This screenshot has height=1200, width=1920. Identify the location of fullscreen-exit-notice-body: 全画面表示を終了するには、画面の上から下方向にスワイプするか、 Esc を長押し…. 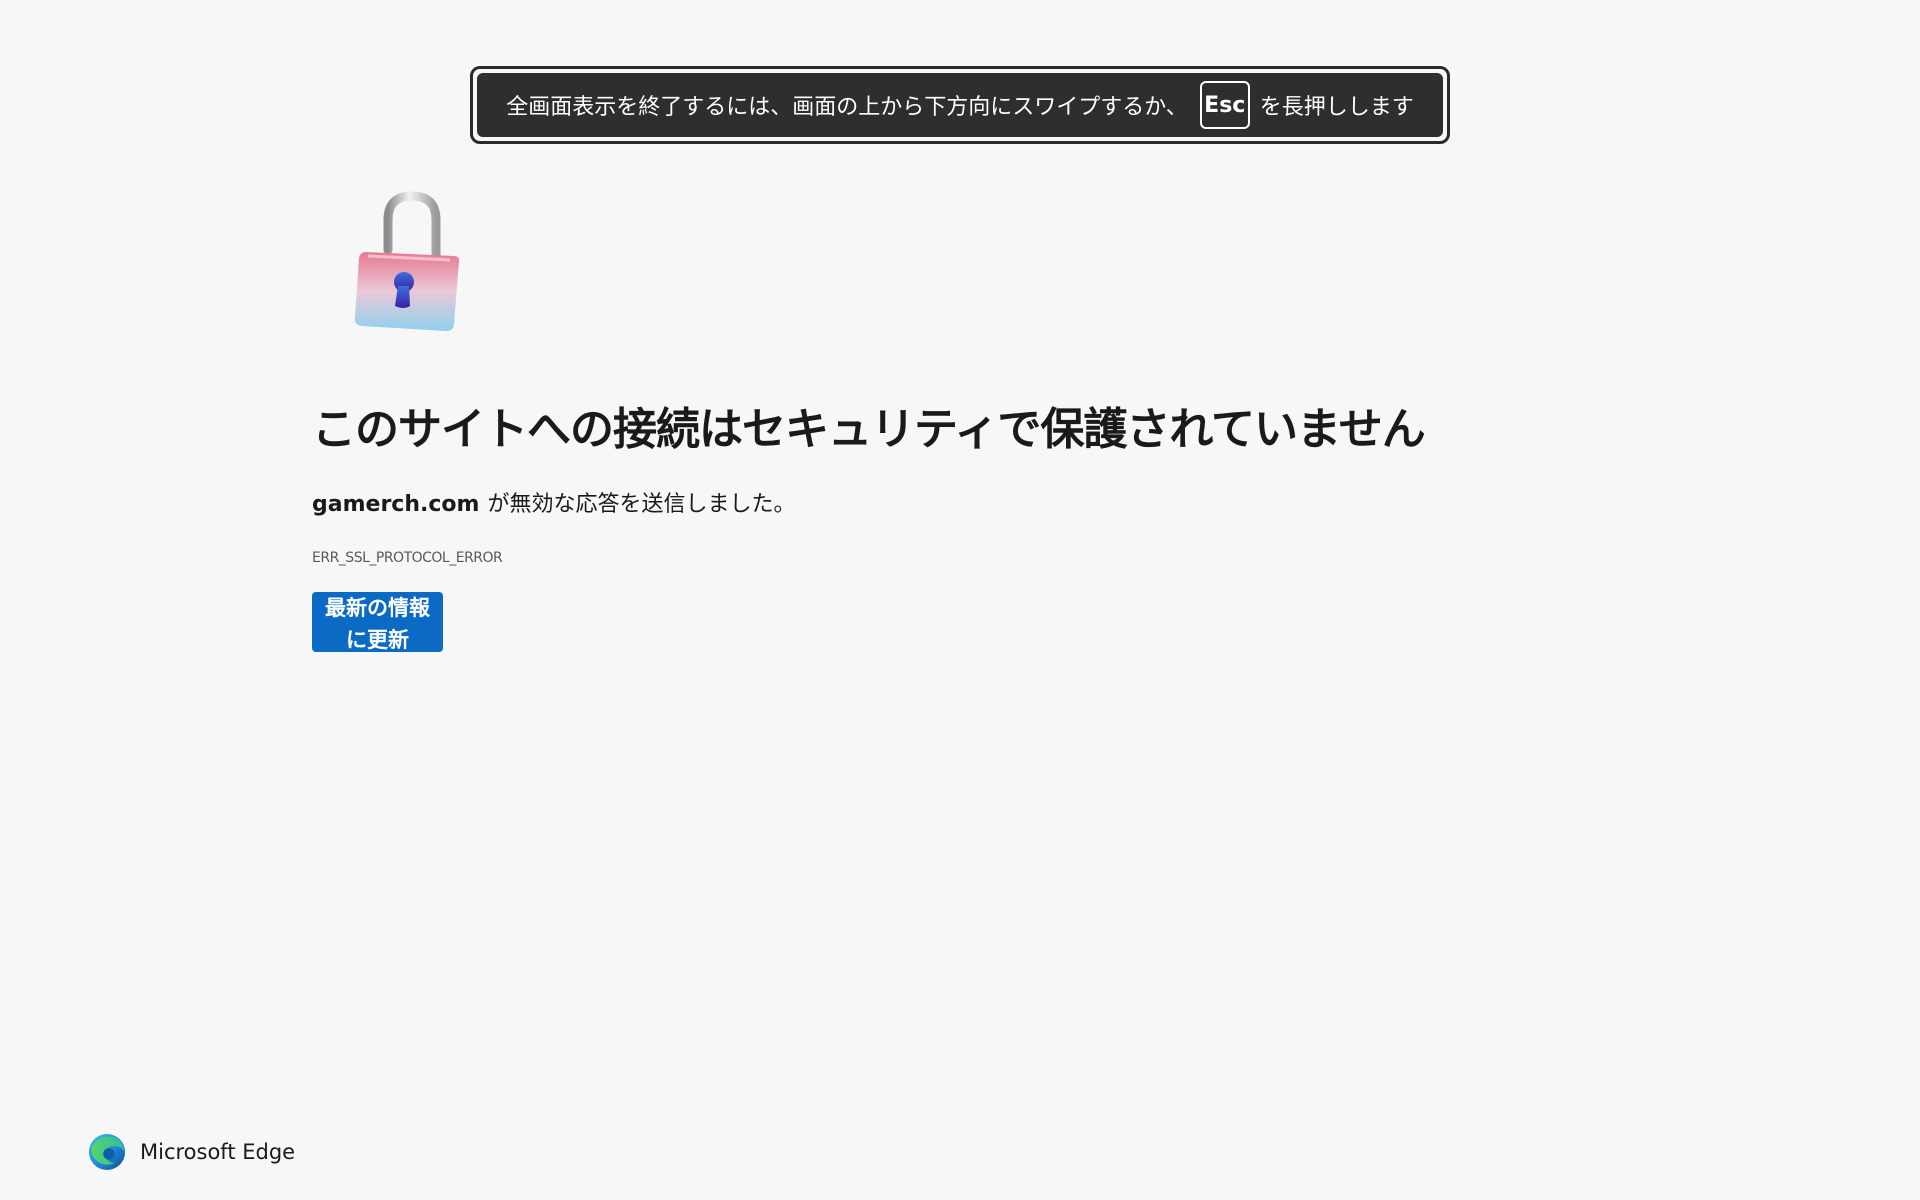
(960, 105).